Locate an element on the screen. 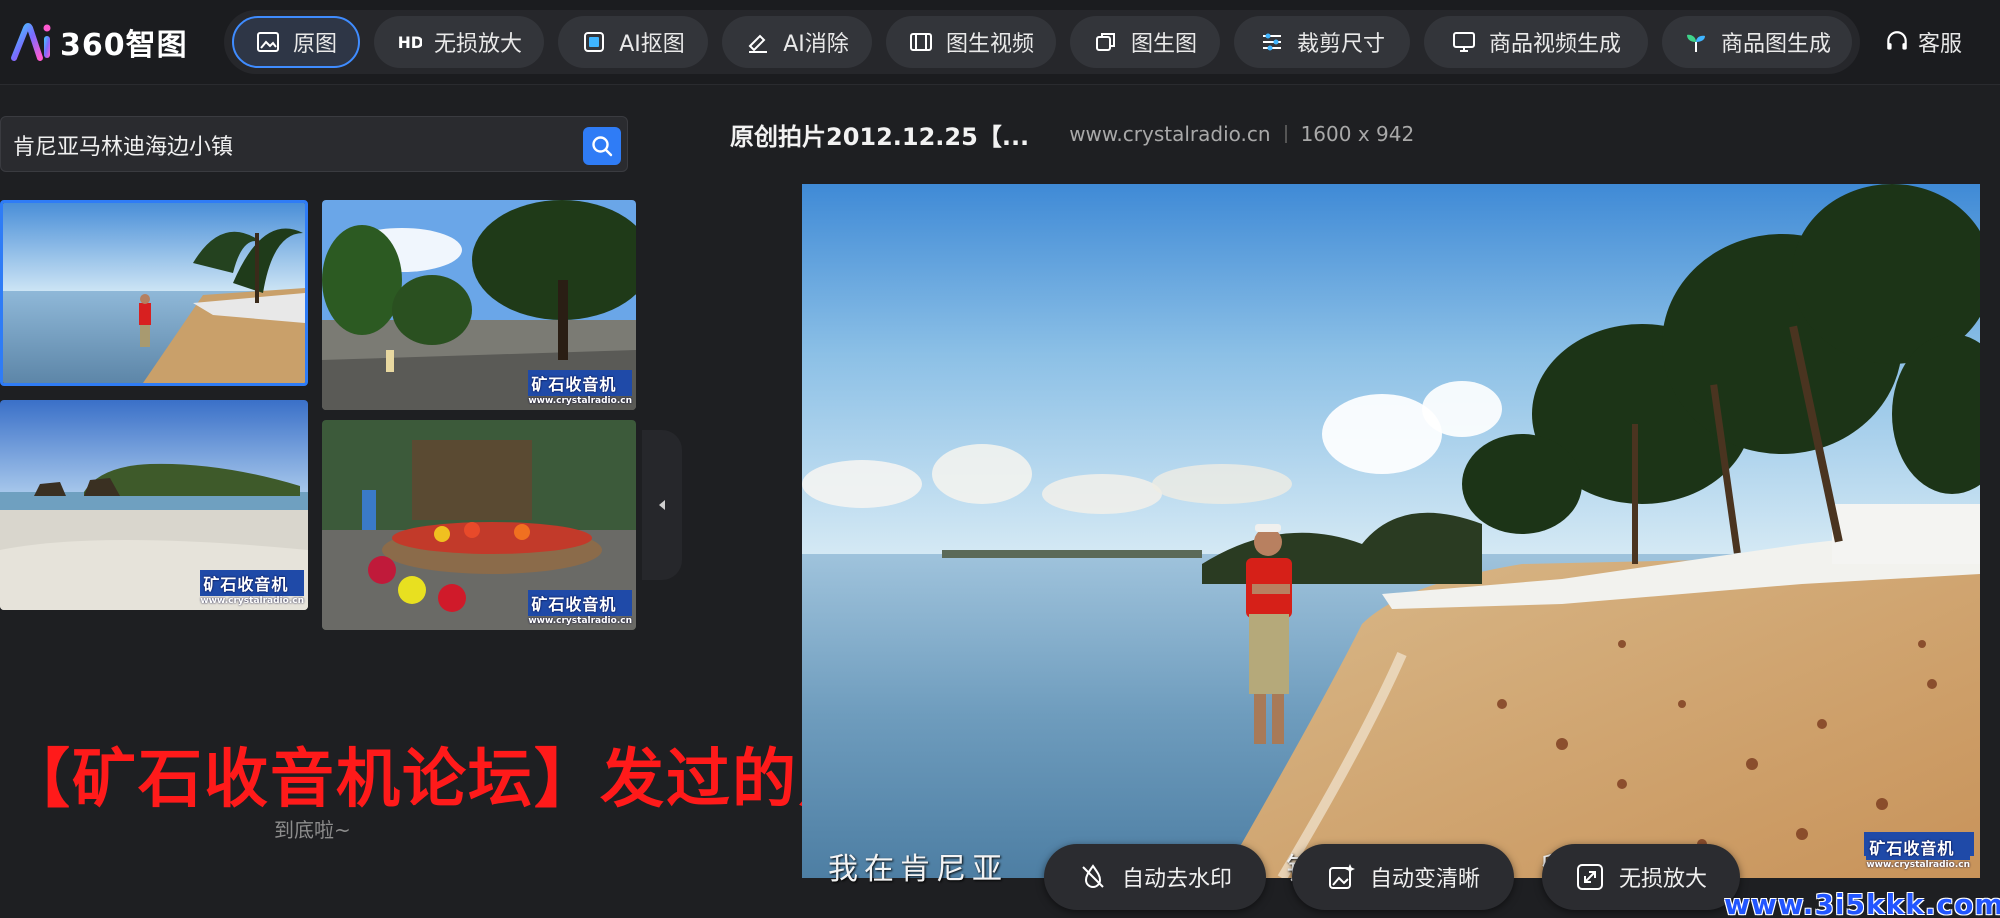 Image resolution: width=2000 pixels, height=918 pixels. nav-lossless-upscale: HD 无损放大 is located at coordinates (459, 42).